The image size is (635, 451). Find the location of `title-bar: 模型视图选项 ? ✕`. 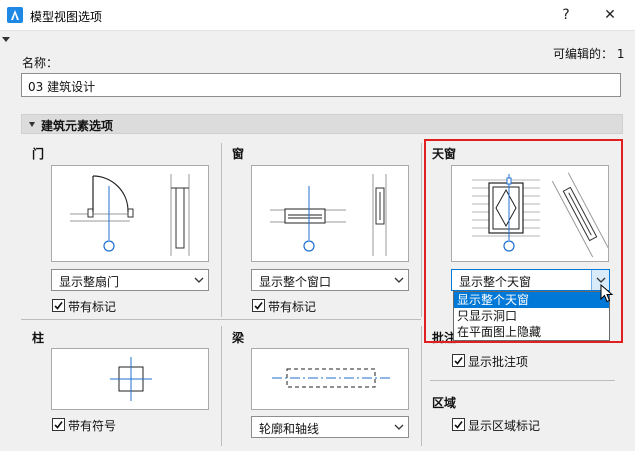

title-bar: 模型视图选项 ? ✕ is located at coordinates (317, 15).